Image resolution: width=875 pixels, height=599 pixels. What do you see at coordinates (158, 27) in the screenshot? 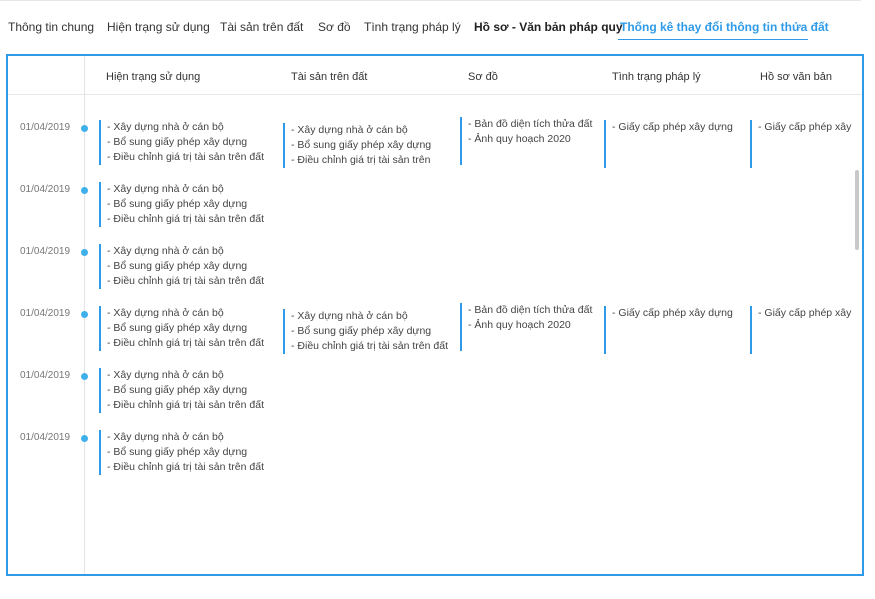
I see `tab-hien-trang-su-dung: Hiện trạng sử dụng` at bounding box center [158, 27].